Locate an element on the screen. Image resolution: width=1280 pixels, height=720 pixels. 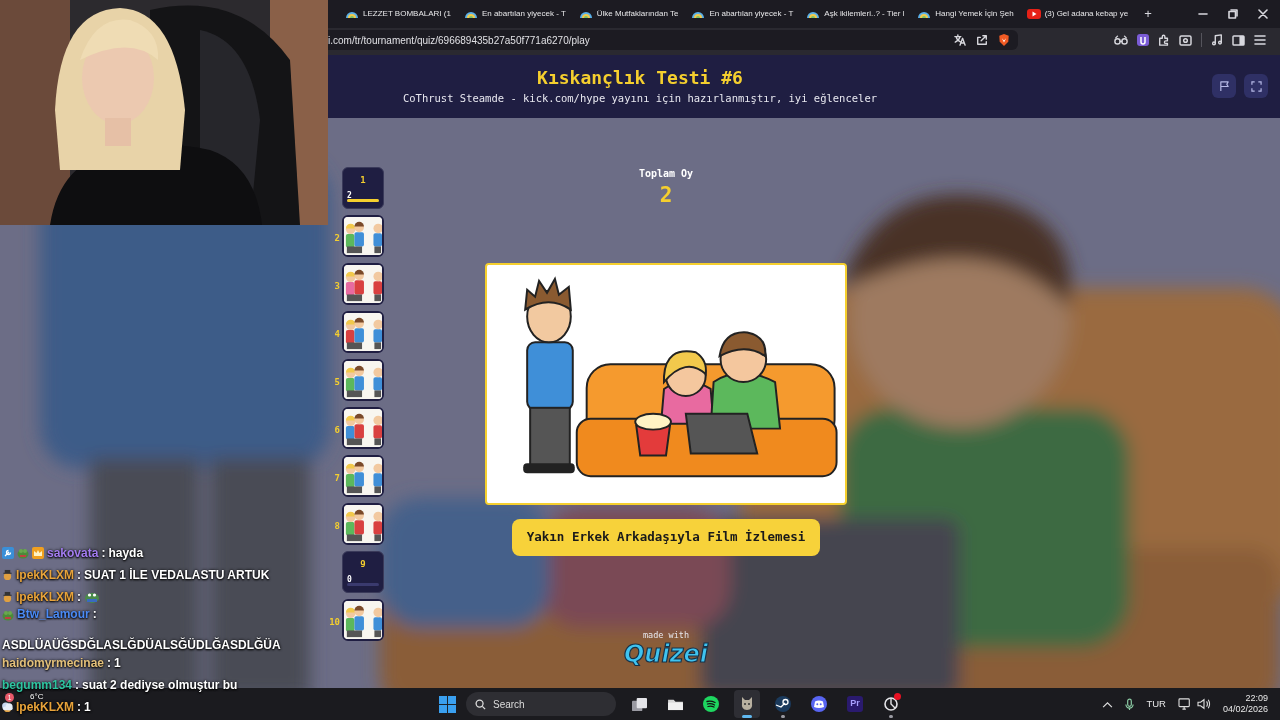
fullscreen-icon is located at coordinates (1256, 86).